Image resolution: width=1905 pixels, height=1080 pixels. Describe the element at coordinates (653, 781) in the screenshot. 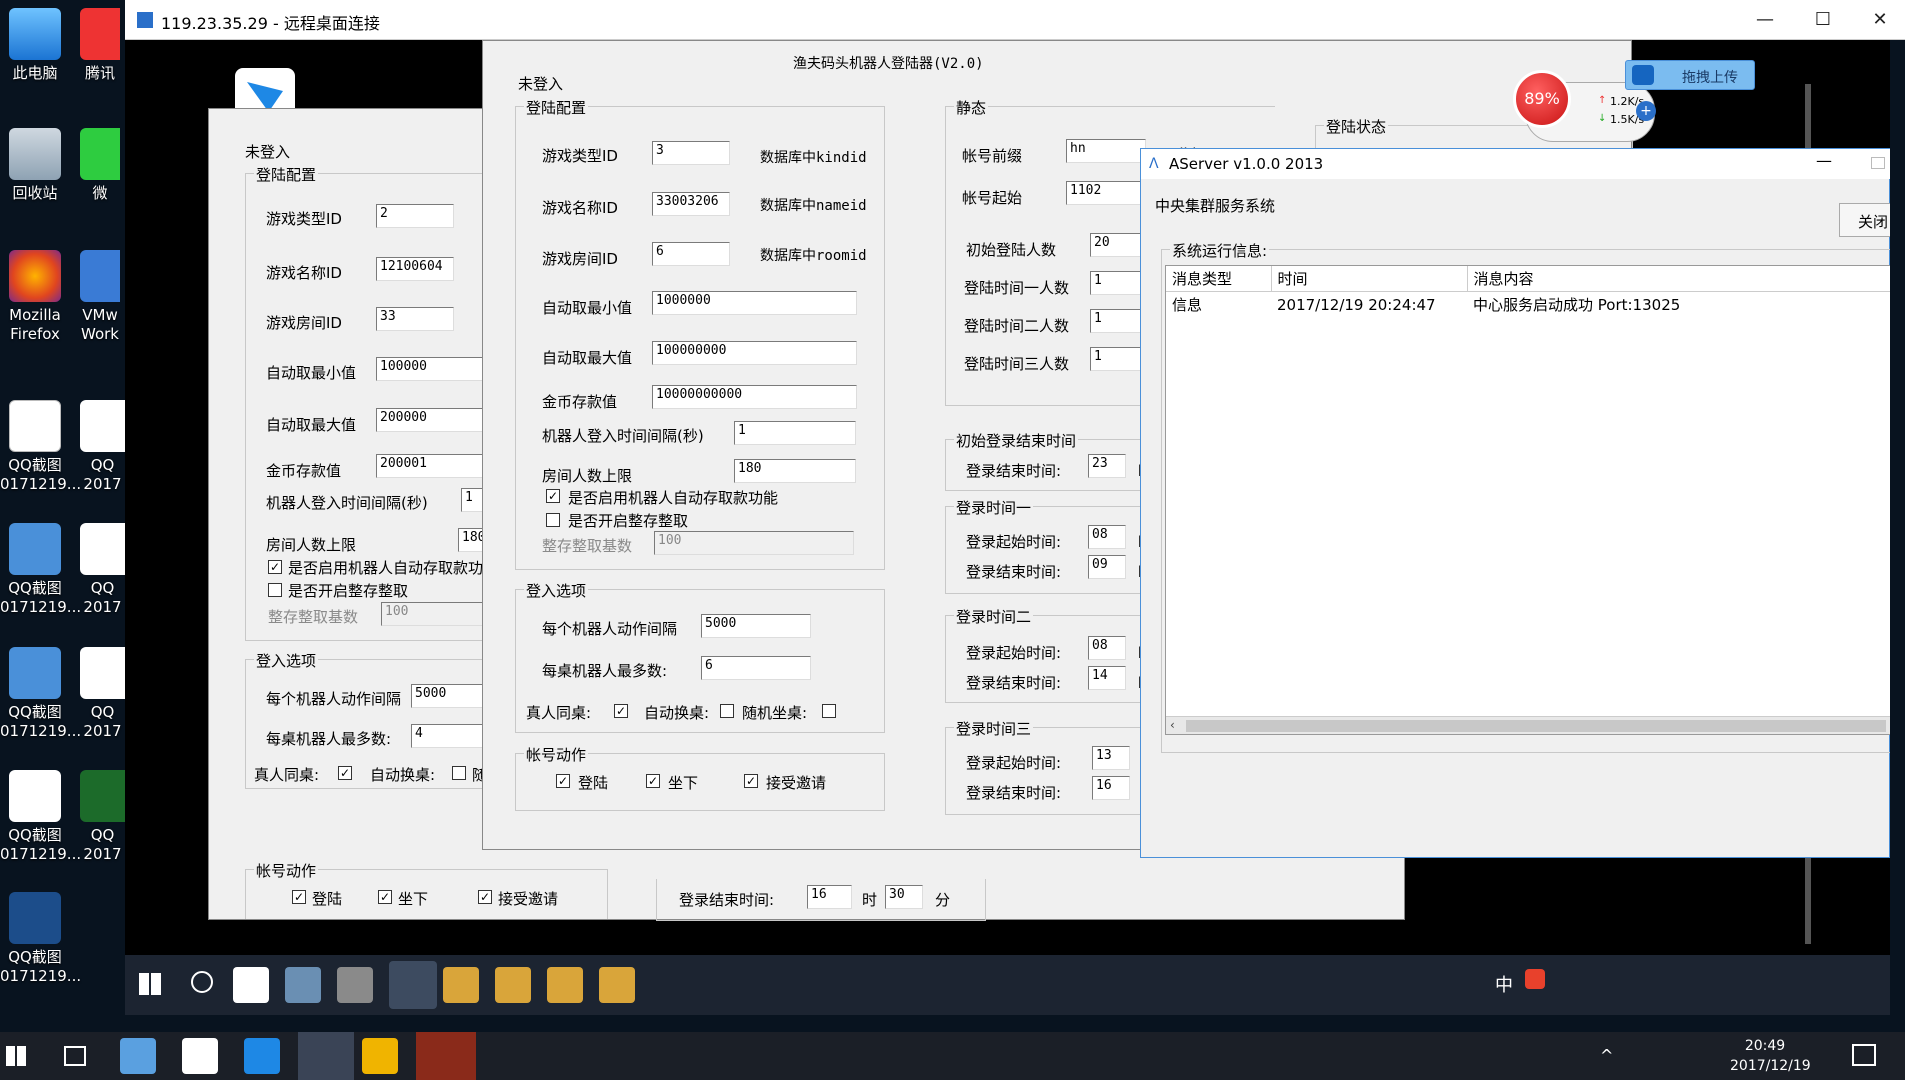

I see `main-sit-checkbox: ✓` at that location.